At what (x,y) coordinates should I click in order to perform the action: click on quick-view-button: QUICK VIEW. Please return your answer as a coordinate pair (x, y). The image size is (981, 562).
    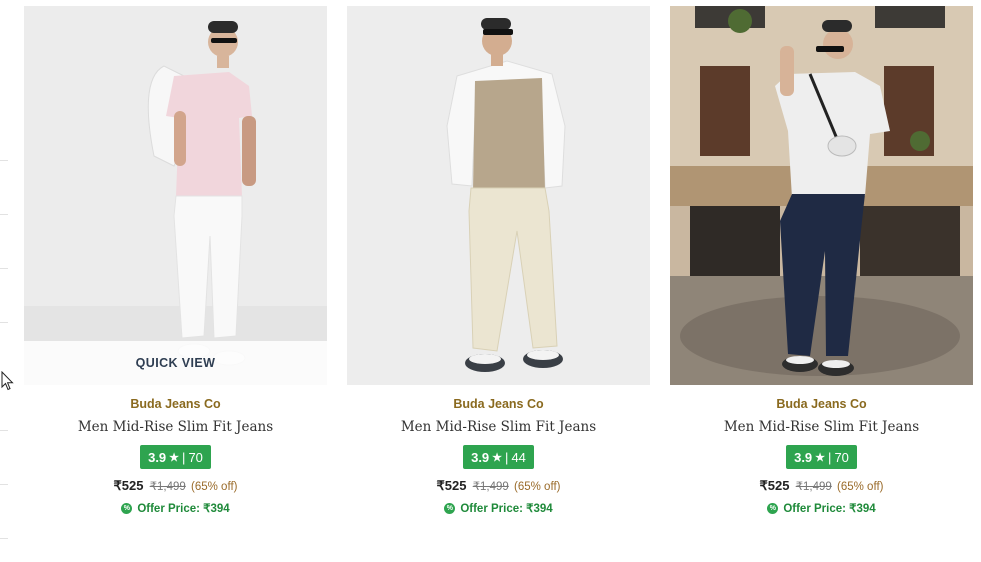
    Looking at the image, I should click on (175, 363).